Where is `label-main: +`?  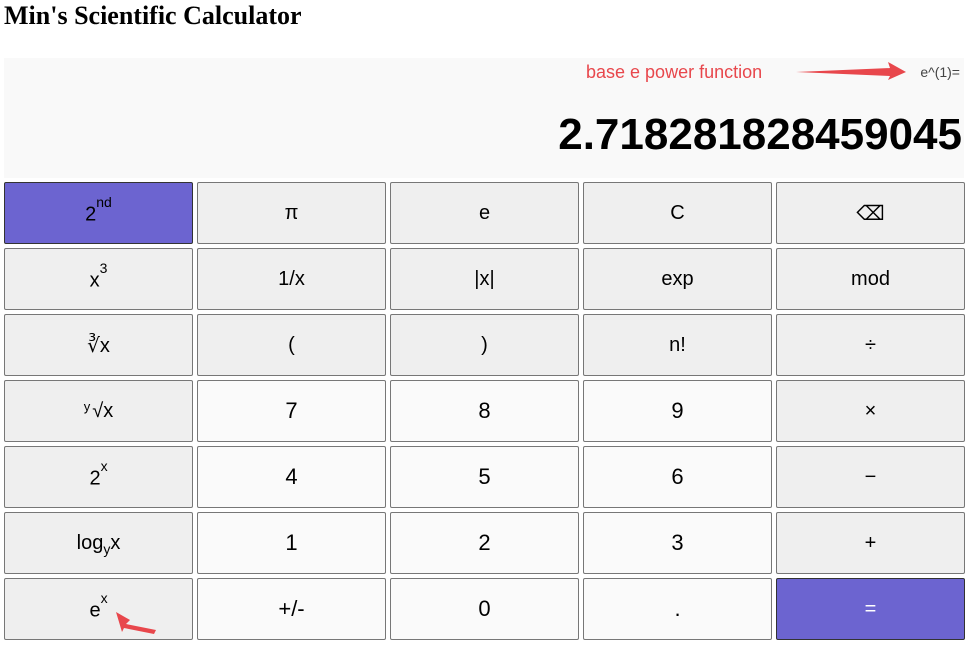
label-main: + is located at coordinates (870, 542).